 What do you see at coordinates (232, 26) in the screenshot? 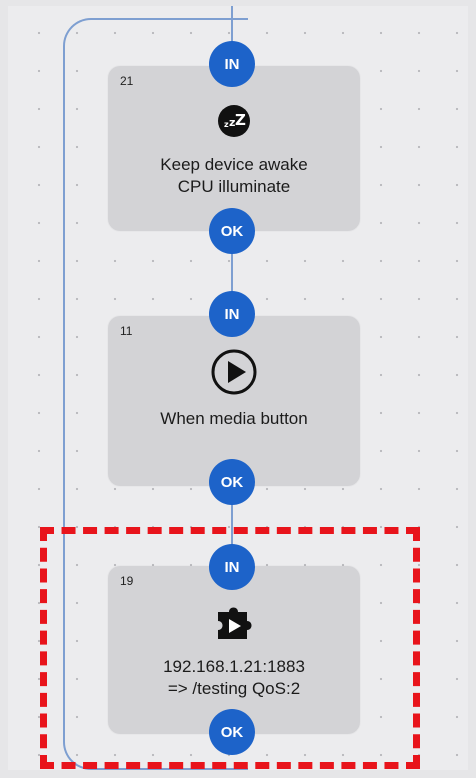
I see `top-connector` at bounding box center [232, 26].